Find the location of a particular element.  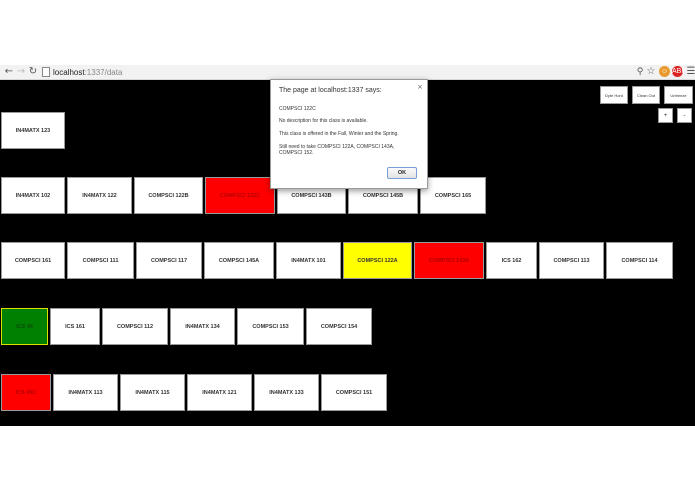

course-tile: IN4MATX 113 is located at coordinates (85, 392).